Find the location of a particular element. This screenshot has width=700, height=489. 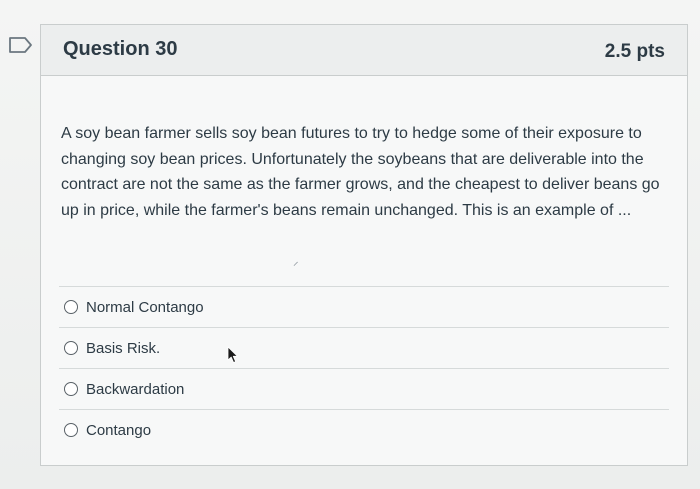

mouse-pointer-icon is located at coordinates (232, 354).